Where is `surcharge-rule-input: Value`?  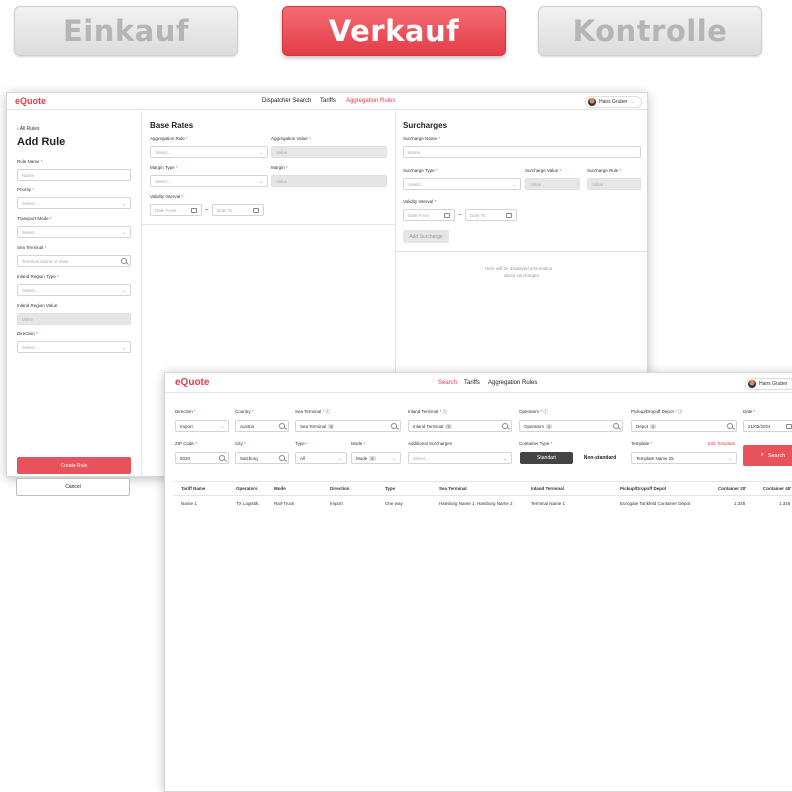
surcharge-rule-input: Value is located at coordinates (614, 184).